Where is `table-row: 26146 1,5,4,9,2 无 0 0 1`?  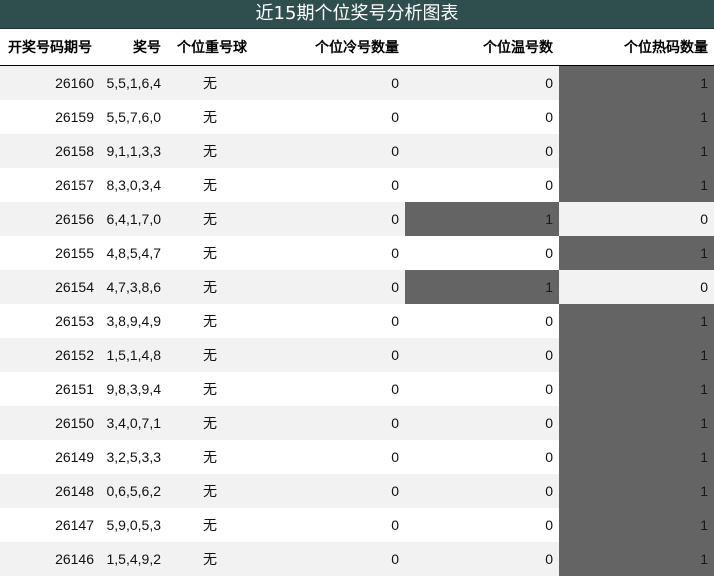 table-row: 26146 1,5,4,9,2 无 0 0 1 is located at coordinates (357, 559).